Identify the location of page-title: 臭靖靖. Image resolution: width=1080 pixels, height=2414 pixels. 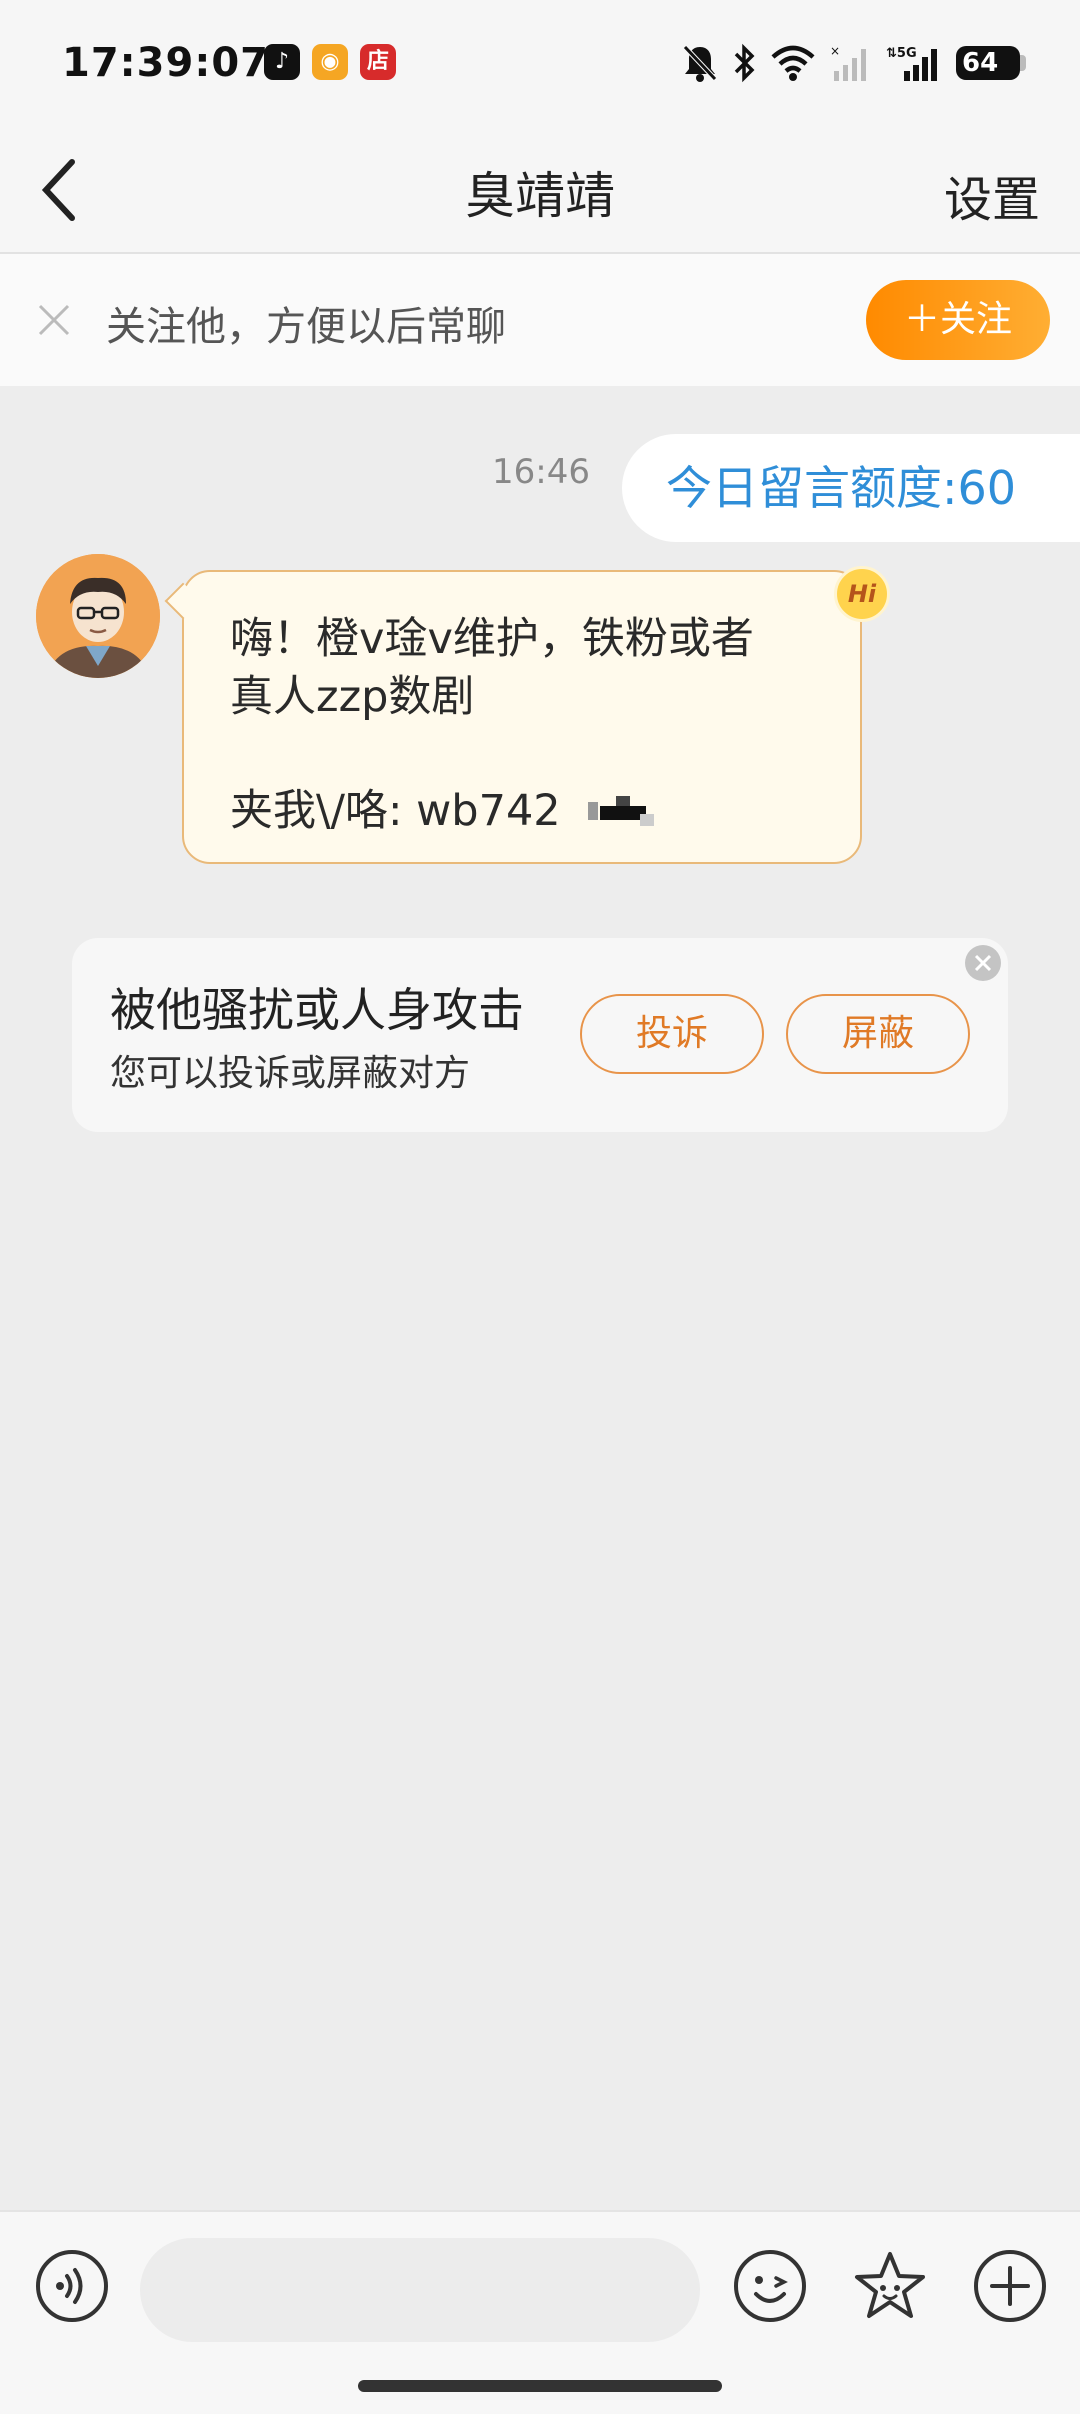
(540, 196).